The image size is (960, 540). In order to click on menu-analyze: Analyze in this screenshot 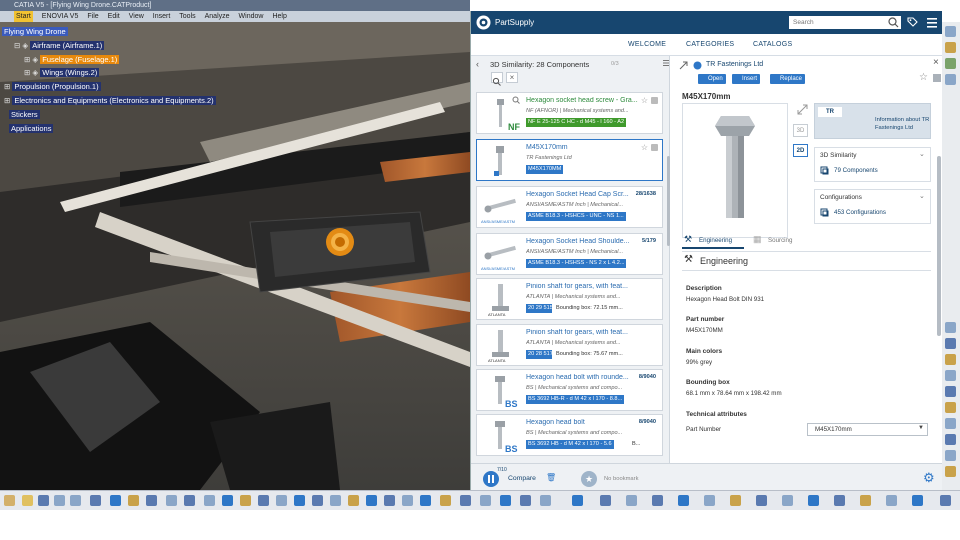, I will do `click(217, 16)`.